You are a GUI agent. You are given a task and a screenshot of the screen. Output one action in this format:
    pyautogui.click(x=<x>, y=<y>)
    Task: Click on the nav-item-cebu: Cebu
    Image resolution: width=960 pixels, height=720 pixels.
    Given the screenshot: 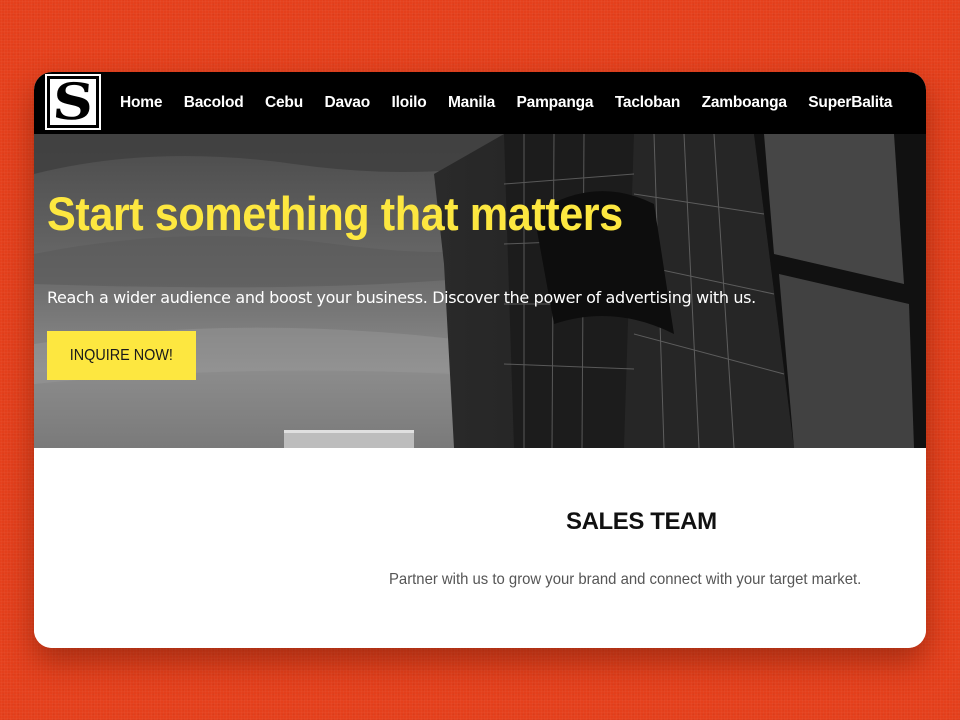 What is the action you would take?
    pyautogui.click(x=284, y=103)
    